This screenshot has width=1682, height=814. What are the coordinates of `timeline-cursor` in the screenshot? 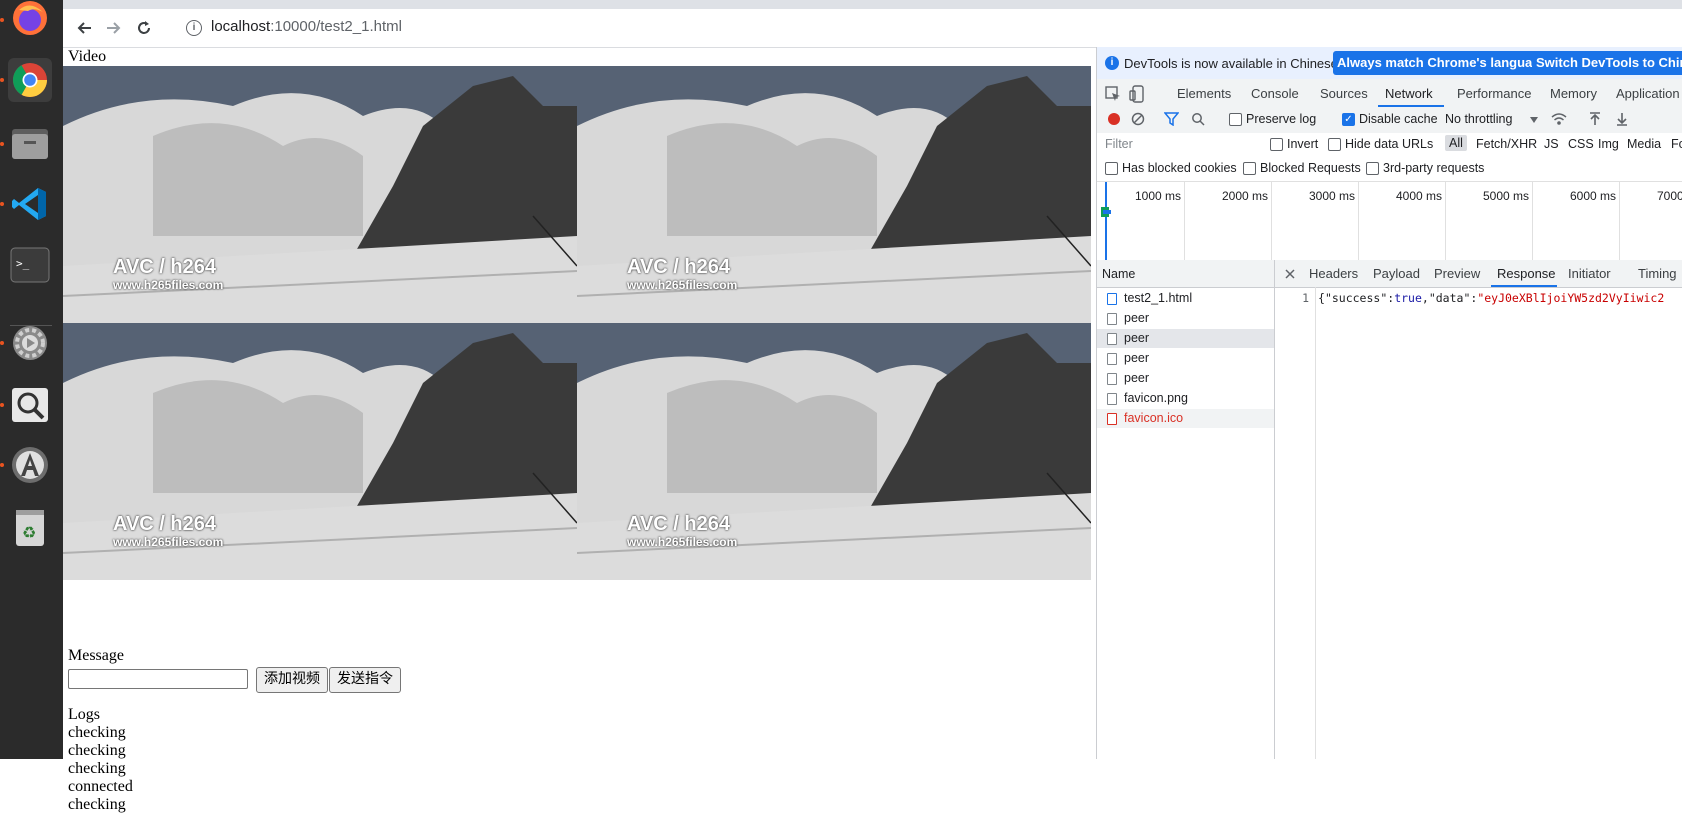 It's located at (1106, 221).